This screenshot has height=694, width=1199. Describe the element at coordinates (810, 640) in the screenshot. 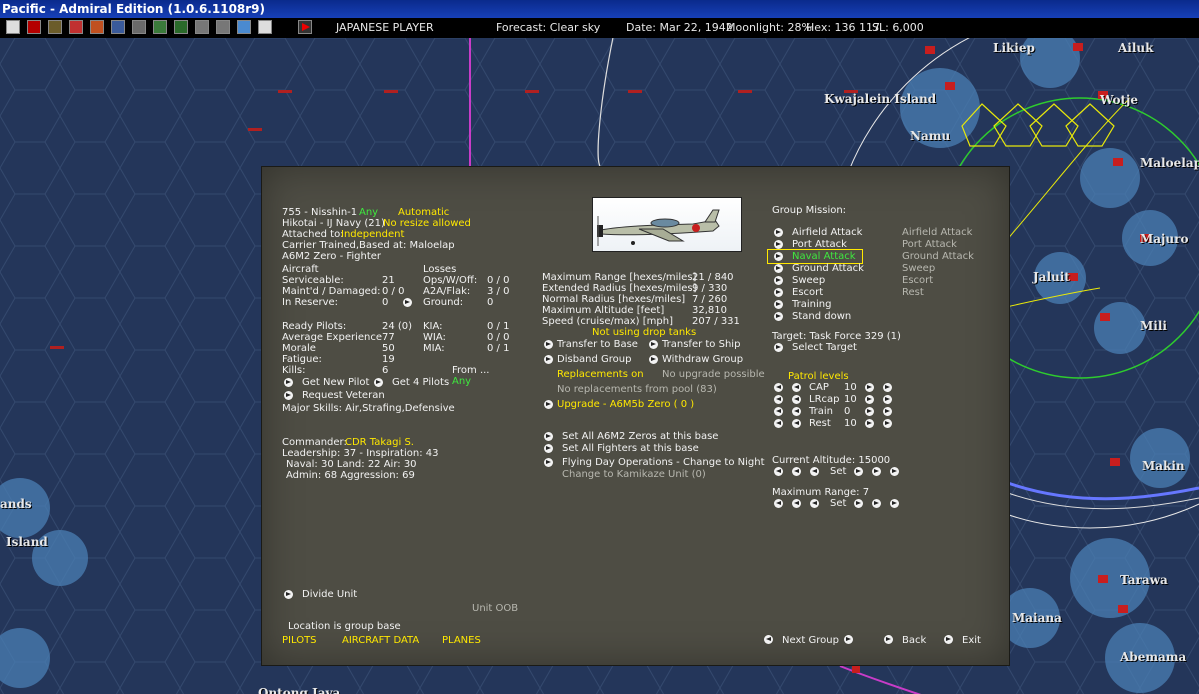

I see `next-group-button: Next Group` at that location.